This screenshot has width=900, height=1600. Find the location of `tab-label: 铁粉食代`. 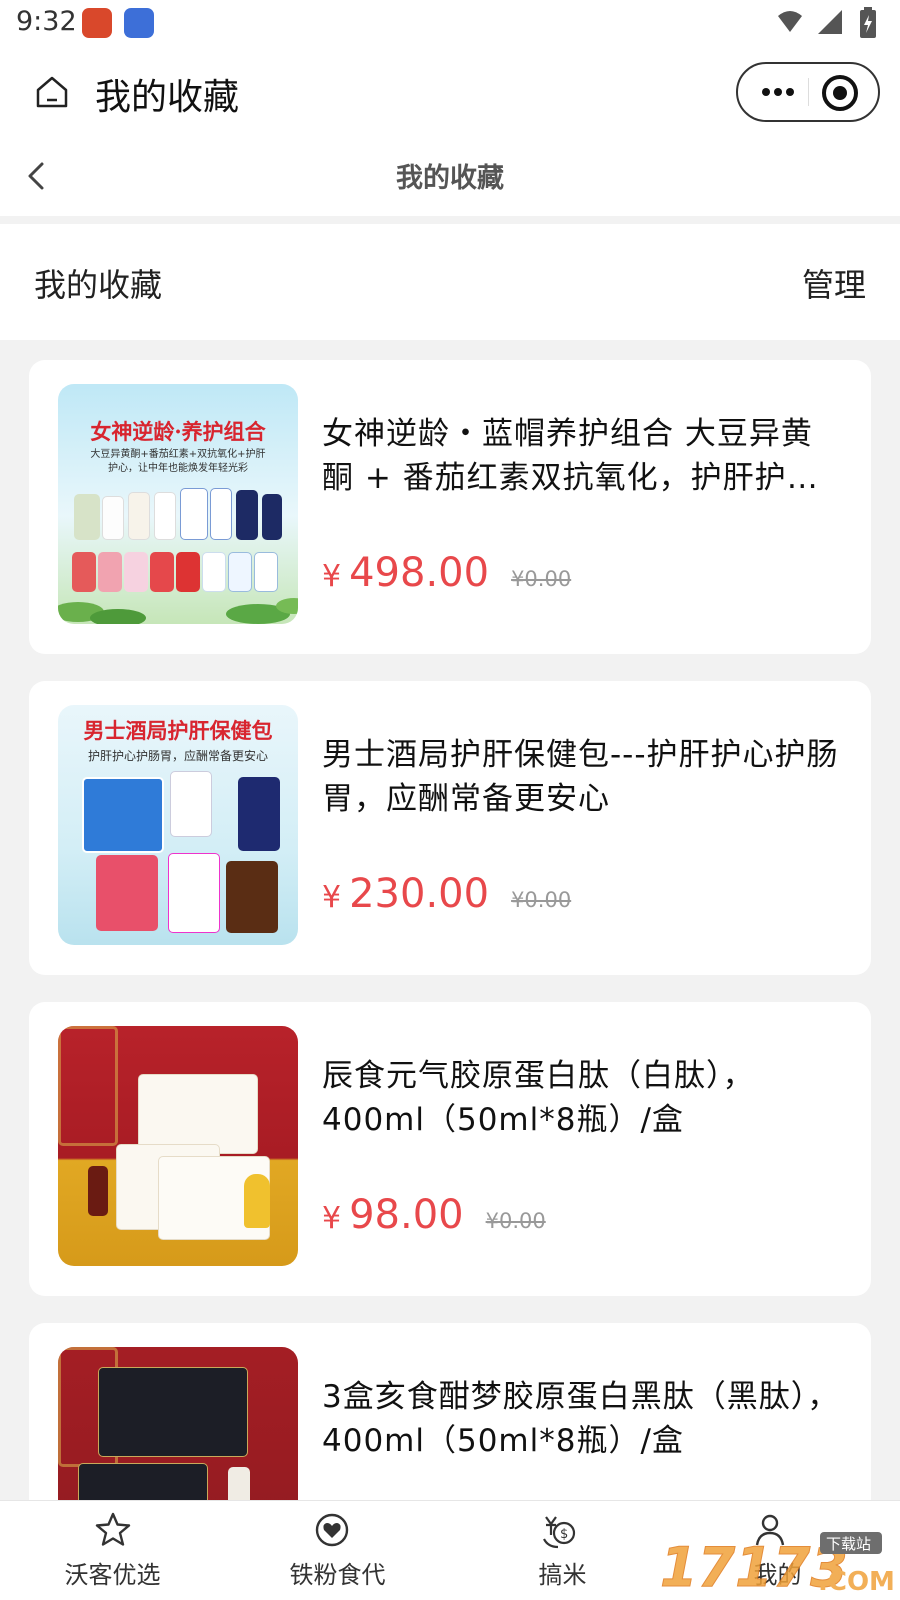

tab-label: 铁粉食代 is located at coordinates (337, 1575).